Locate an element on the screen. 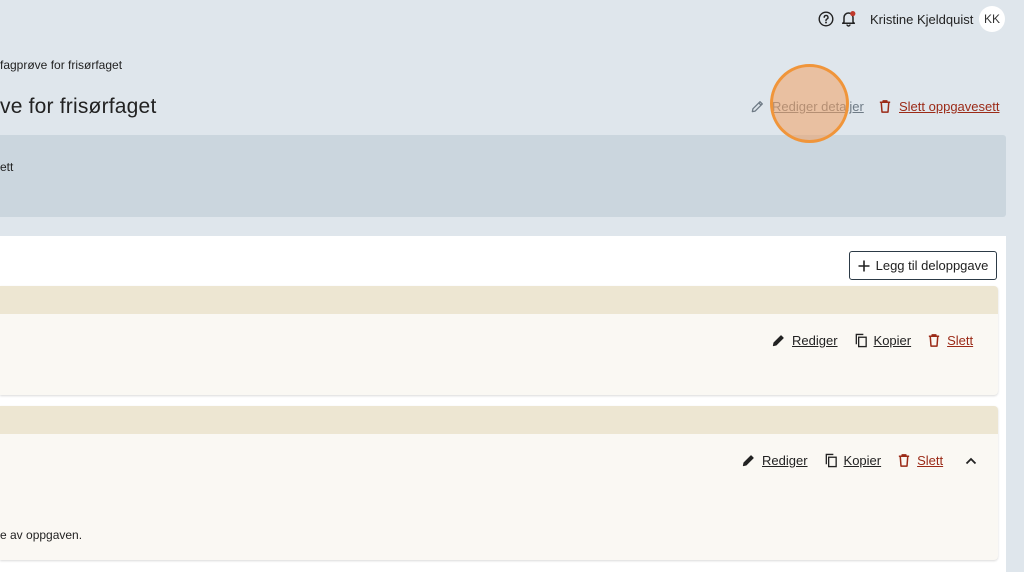 The image size is (1024, 572). chevron-up-icon is located at coordinates (971, 461).